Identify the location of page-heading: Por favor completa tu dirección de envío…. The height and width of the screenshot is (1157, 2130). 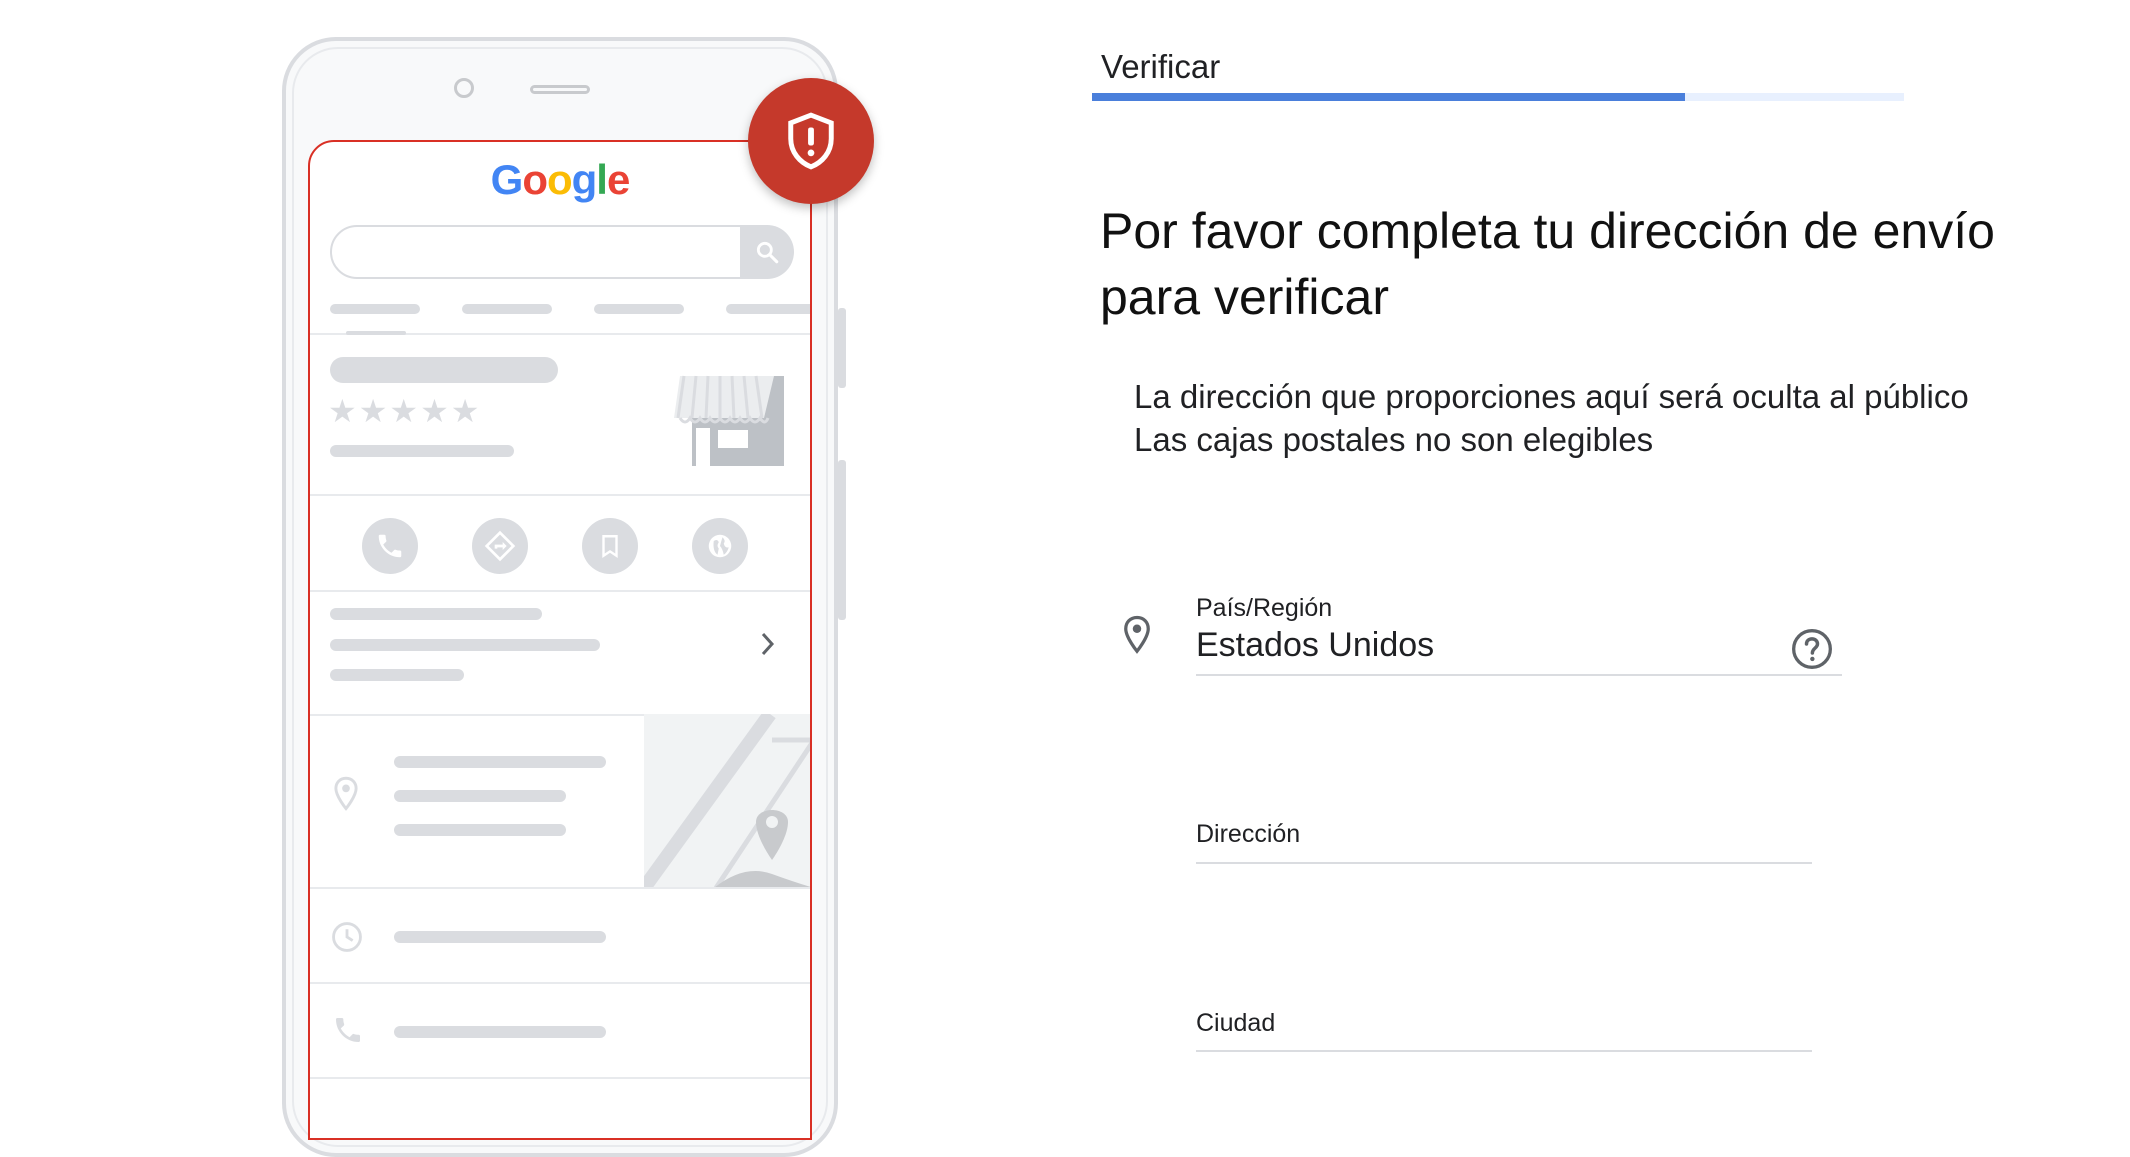
(1547, 264).